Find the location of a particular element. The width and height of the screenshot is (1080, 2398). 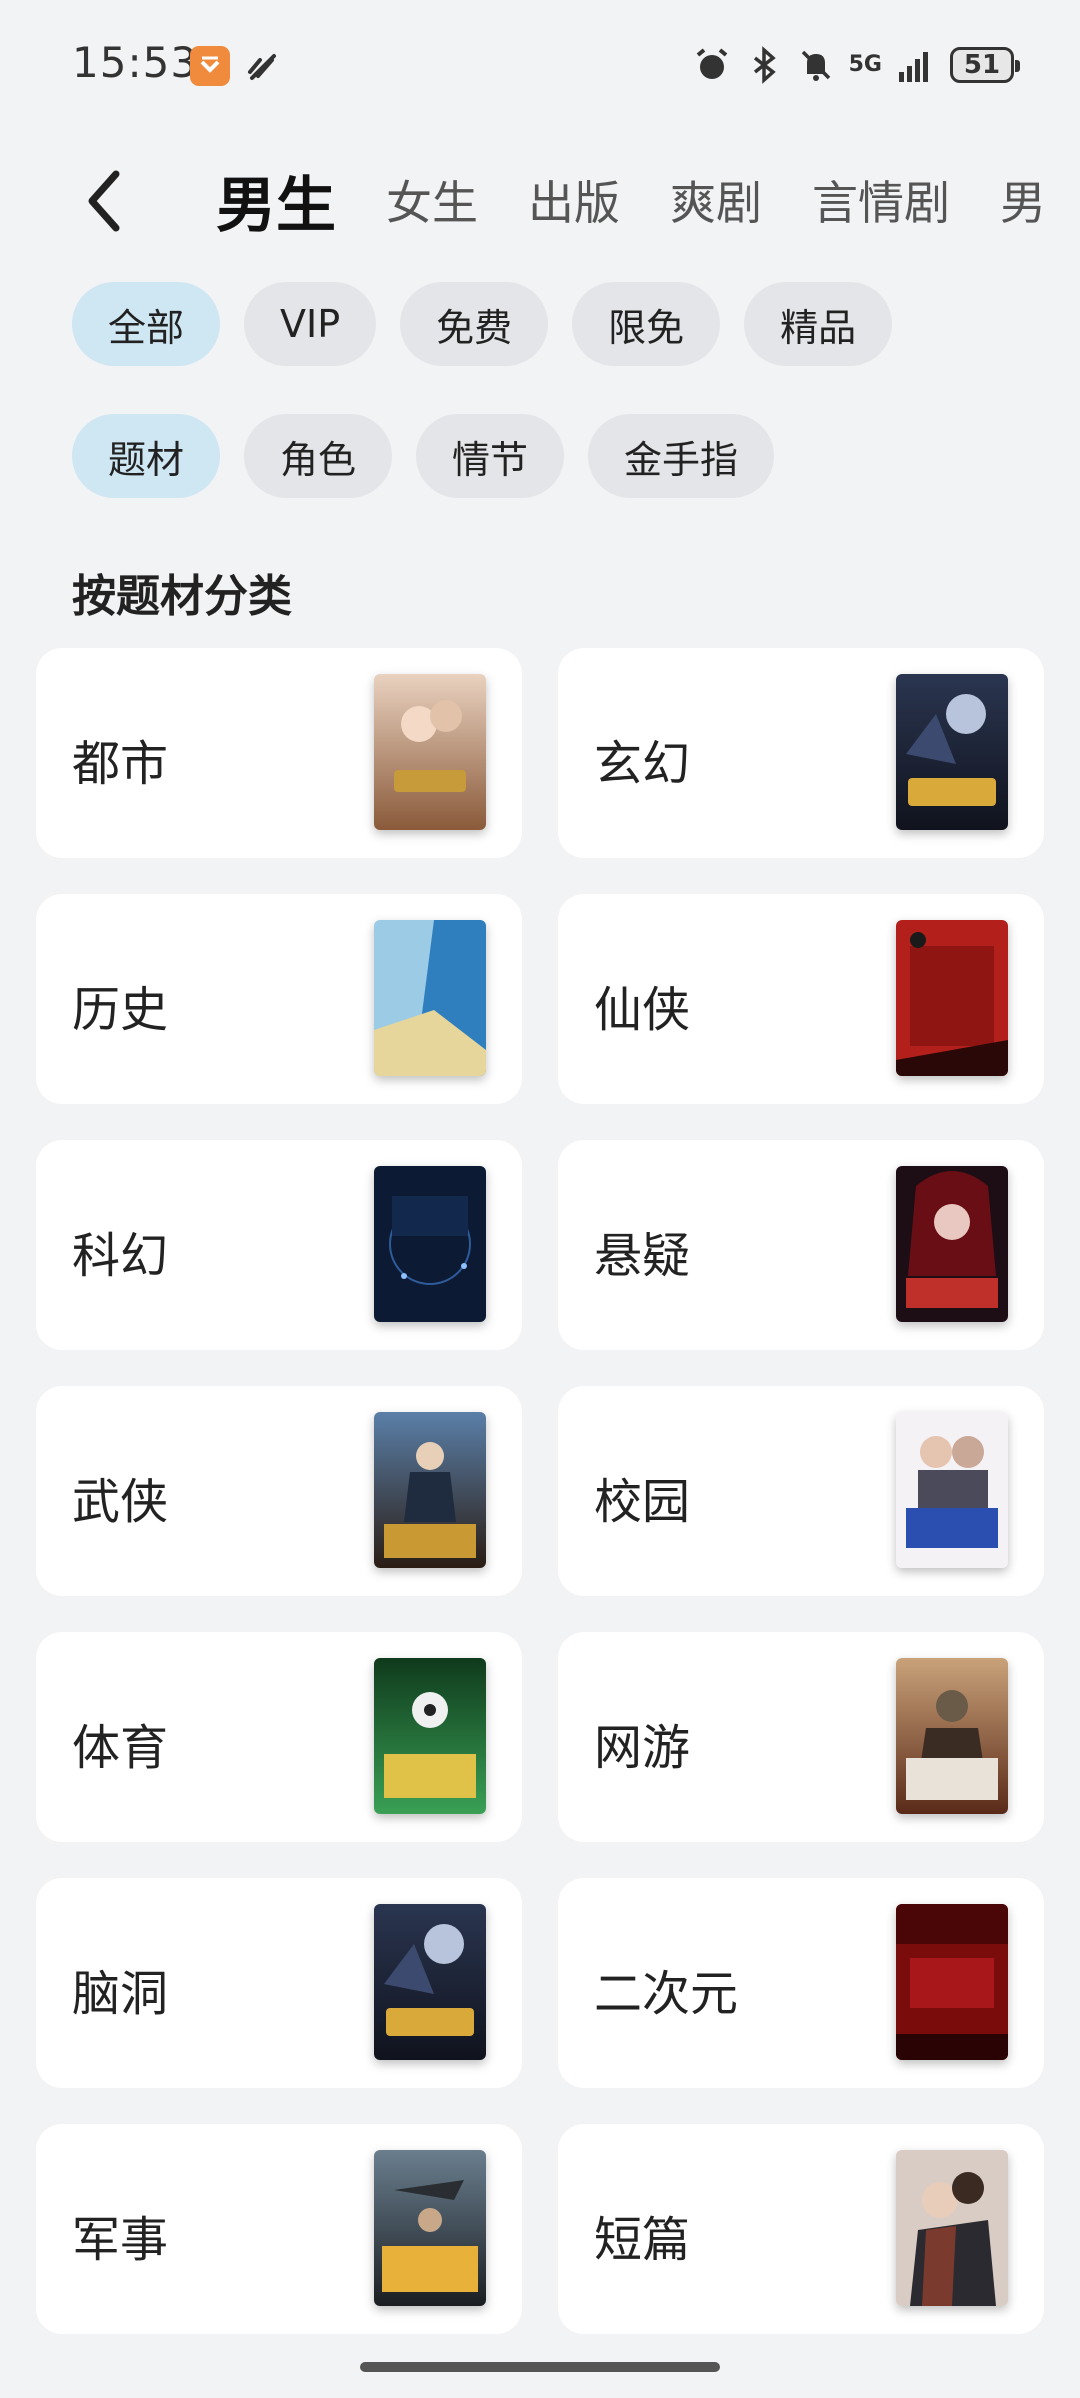

category-label: 校园 is located at coordinates (642, 1502).